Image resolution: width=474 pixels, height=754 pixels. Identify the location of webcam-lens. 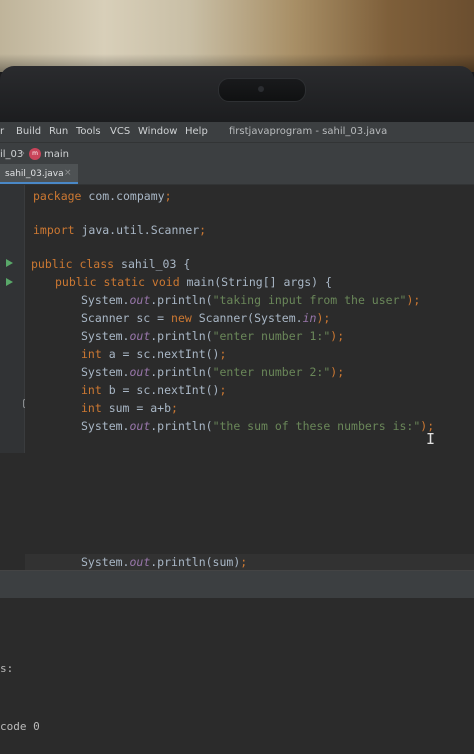
(261, 89).